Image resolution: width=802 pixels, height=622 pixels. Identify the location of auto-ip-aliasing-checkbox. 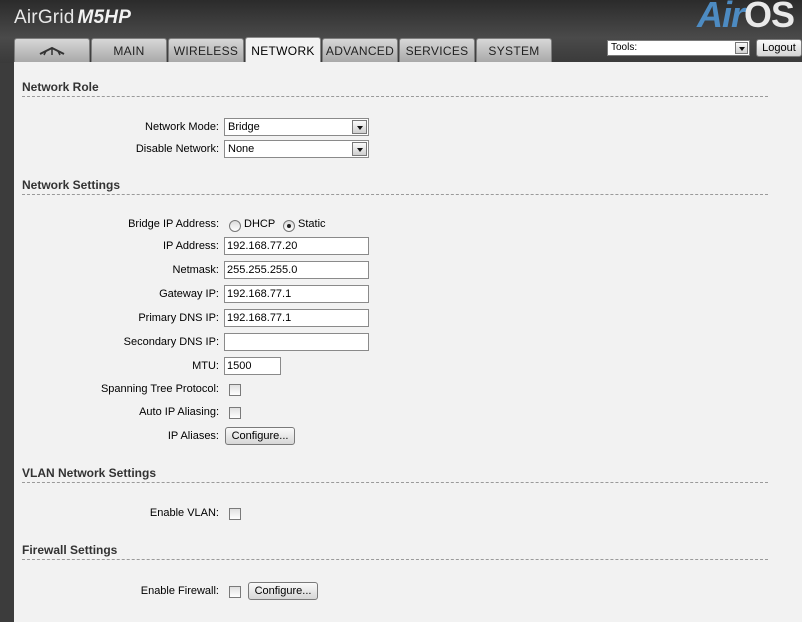
(235, 413).